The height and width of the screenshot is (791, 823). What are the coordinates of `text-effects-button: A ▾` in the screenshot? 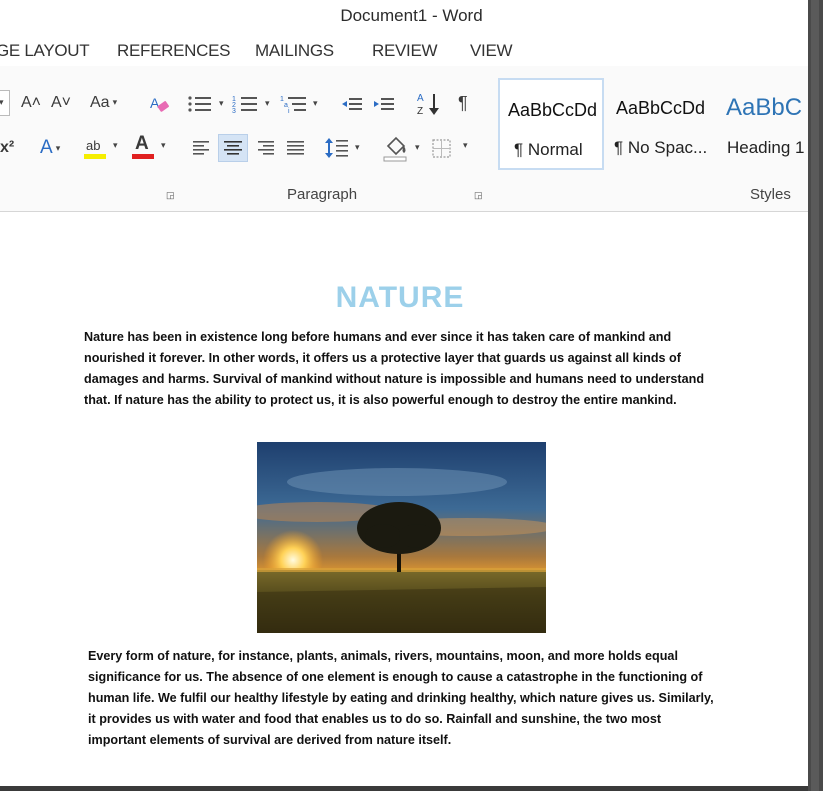 It's located at (50, 149).